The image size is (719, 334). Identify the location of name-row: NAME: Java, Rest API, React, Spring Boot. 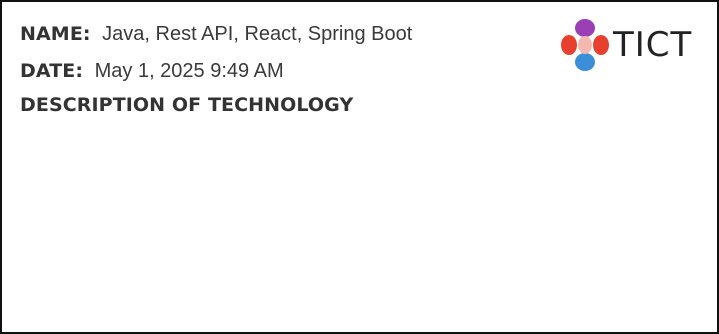
(216, 34).